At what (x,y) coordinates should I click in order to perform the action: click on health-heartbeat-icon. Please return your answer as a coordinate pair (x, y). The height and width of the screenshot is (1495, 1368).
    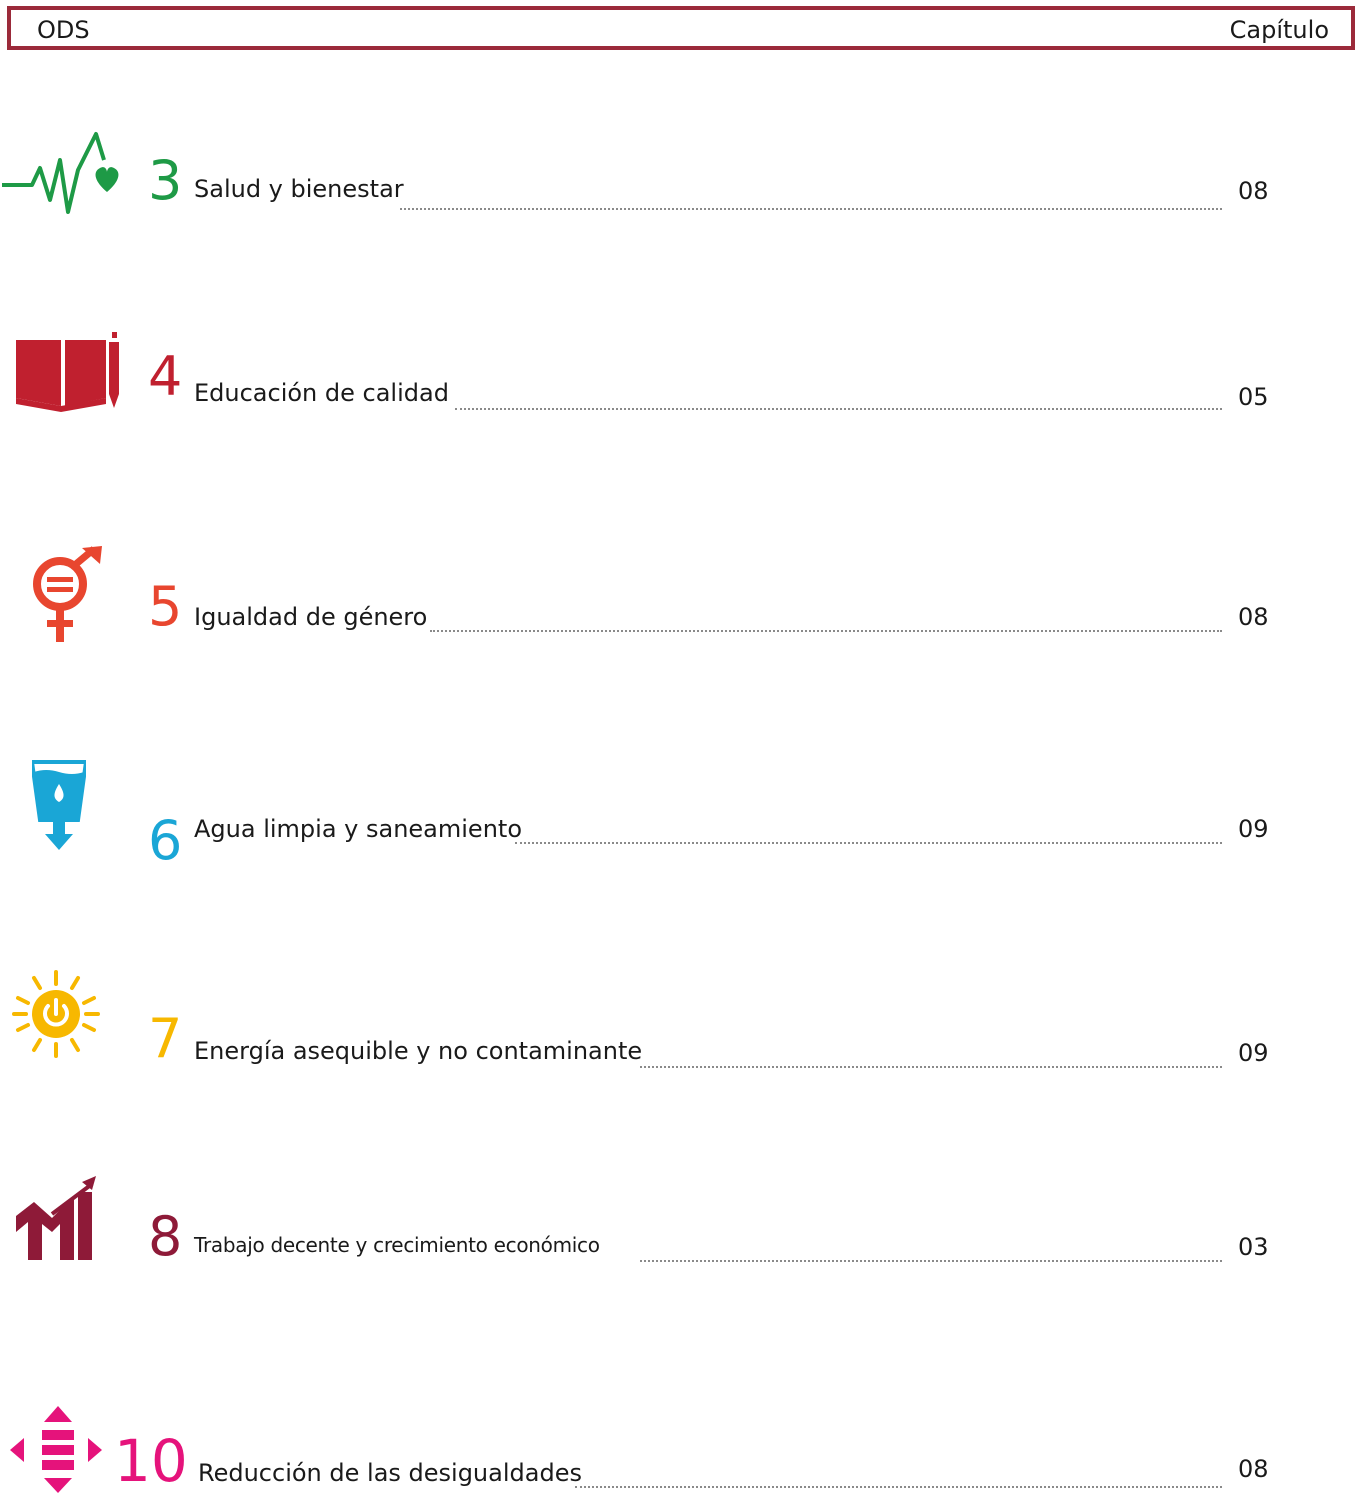
    Looking at the image, I should click on (60, 173).